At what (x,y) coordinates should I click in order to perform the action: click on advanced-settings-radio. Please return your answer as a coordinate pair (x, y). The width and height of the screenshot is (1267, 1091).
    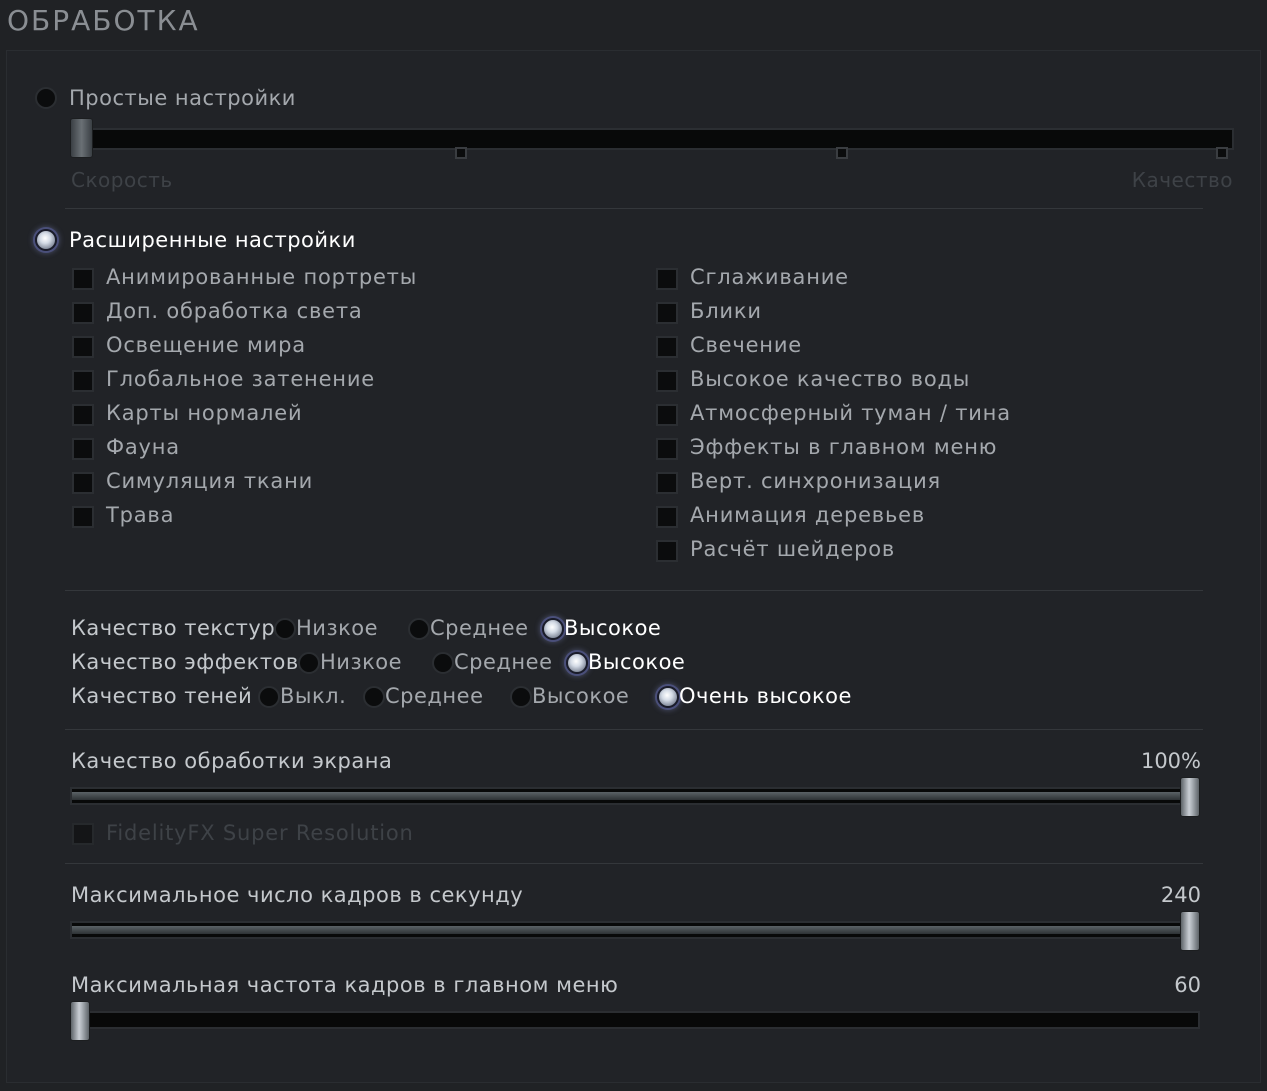
    Looking at the image, I should click on (46, 240).